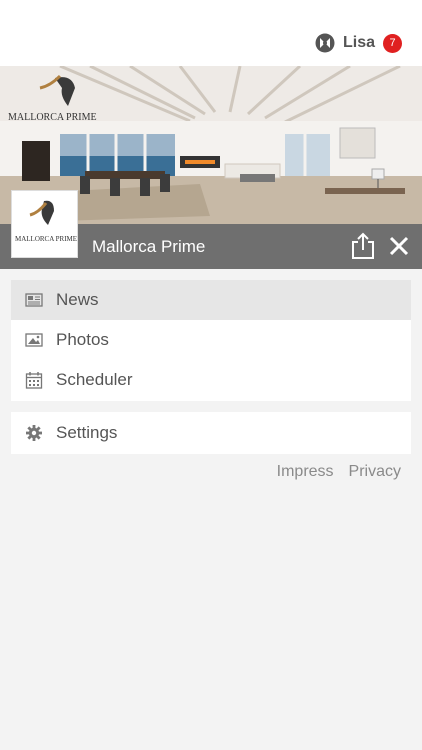 The width and height of the screenshot is (422, 750). Describe the element at coordinates (211, 33) in the screenshot. I see `top-bar: Lisa 7` at that location.